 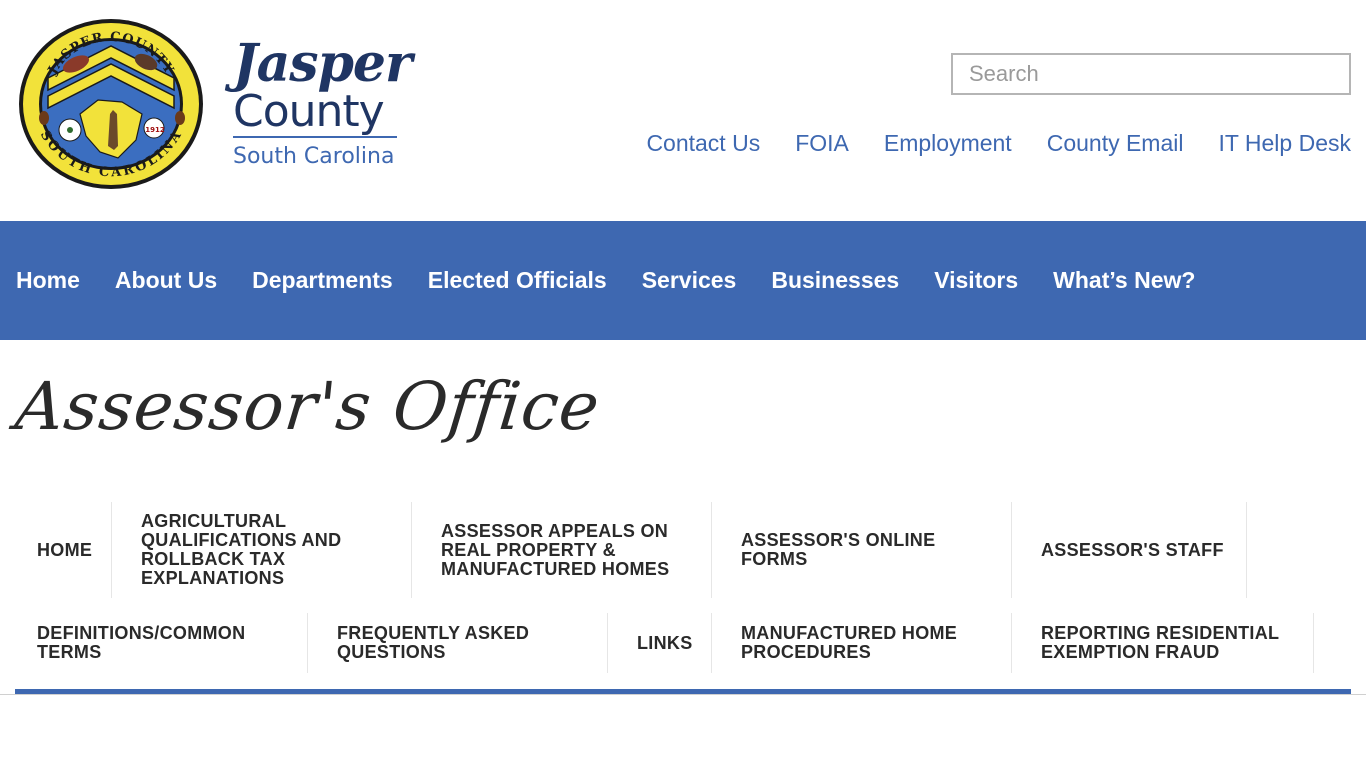 What do you see at coordinates (862, 550) in the screenshot?
I see `subnav-item-online-forms: ASSESSOR'S ONLINE FORMS` at bounding box center [862, 550].